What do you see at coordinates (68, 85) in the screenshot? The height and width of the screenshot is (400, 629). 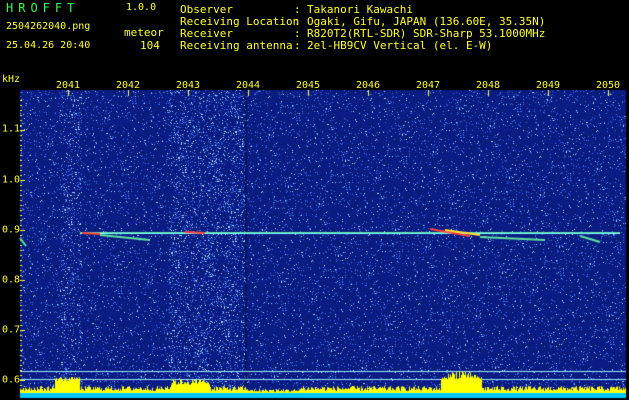 I see `x-tick-label: 2041` at bounding box center [68, 85].